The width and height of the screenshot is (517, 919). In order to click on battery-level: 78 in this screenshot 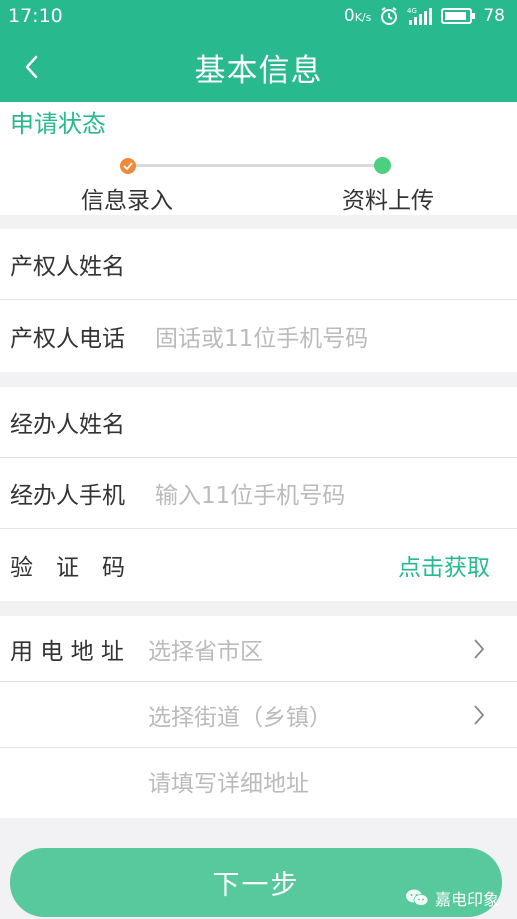, I will do `click(494, 16)`.